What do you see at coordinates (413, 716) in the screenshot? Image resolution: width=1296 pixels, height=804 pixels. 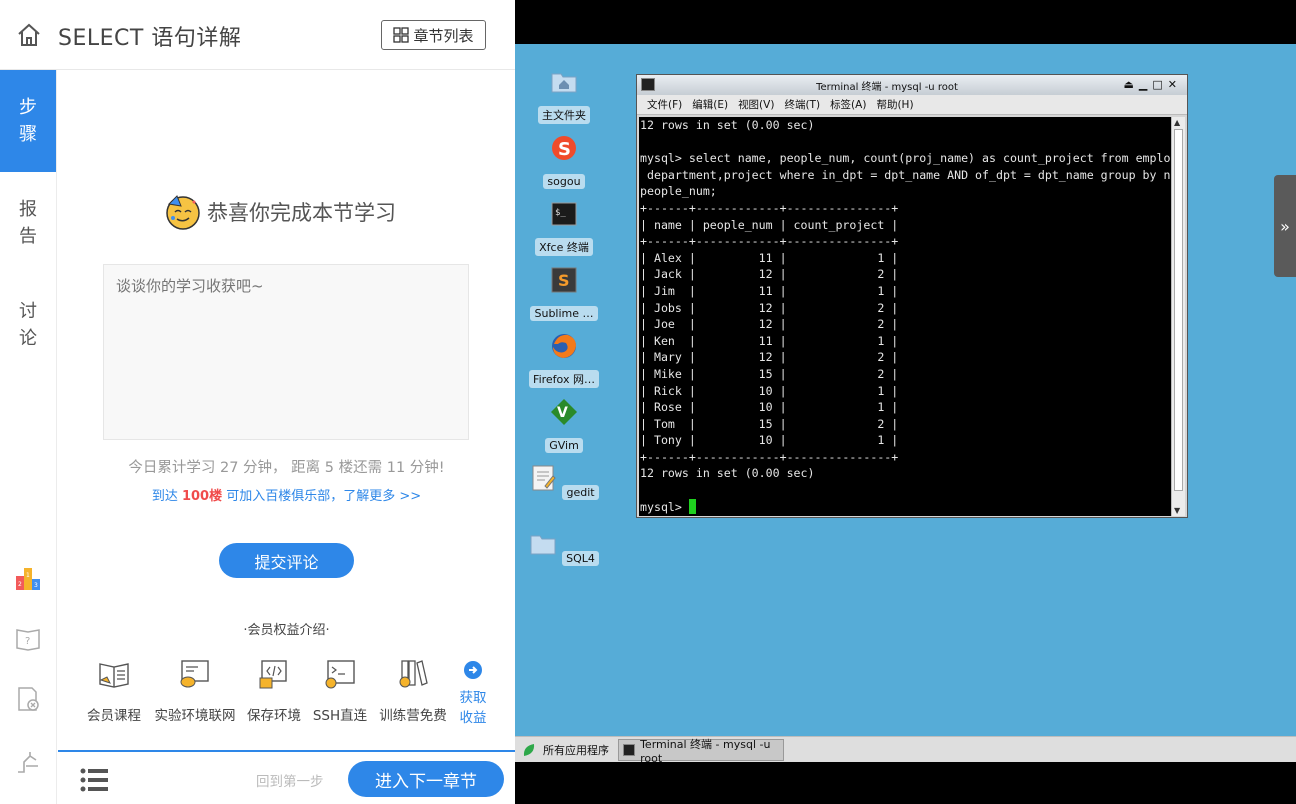 I see `perk-label: 训练营免费` at bounding box center [413, 716].